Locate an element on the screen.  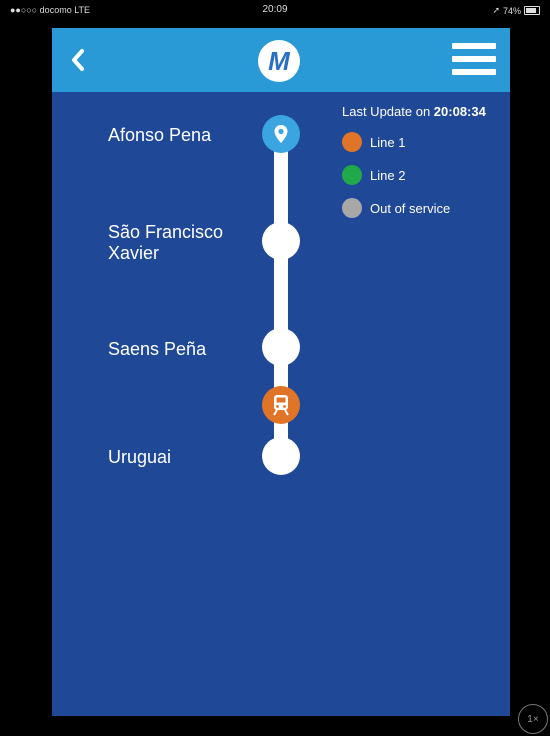
legend-item-out-of-service: Out of service is located at coordinates (414, 208).